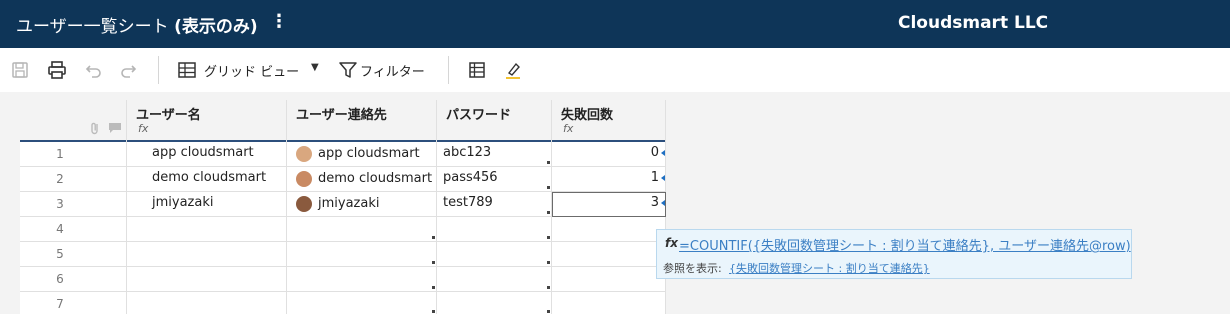 This screenshot has width=1230, height=316. What do you see at coordinates (513, 70) in the screenshot?
I see `highlight-icon` at bounding box center [513, 70].